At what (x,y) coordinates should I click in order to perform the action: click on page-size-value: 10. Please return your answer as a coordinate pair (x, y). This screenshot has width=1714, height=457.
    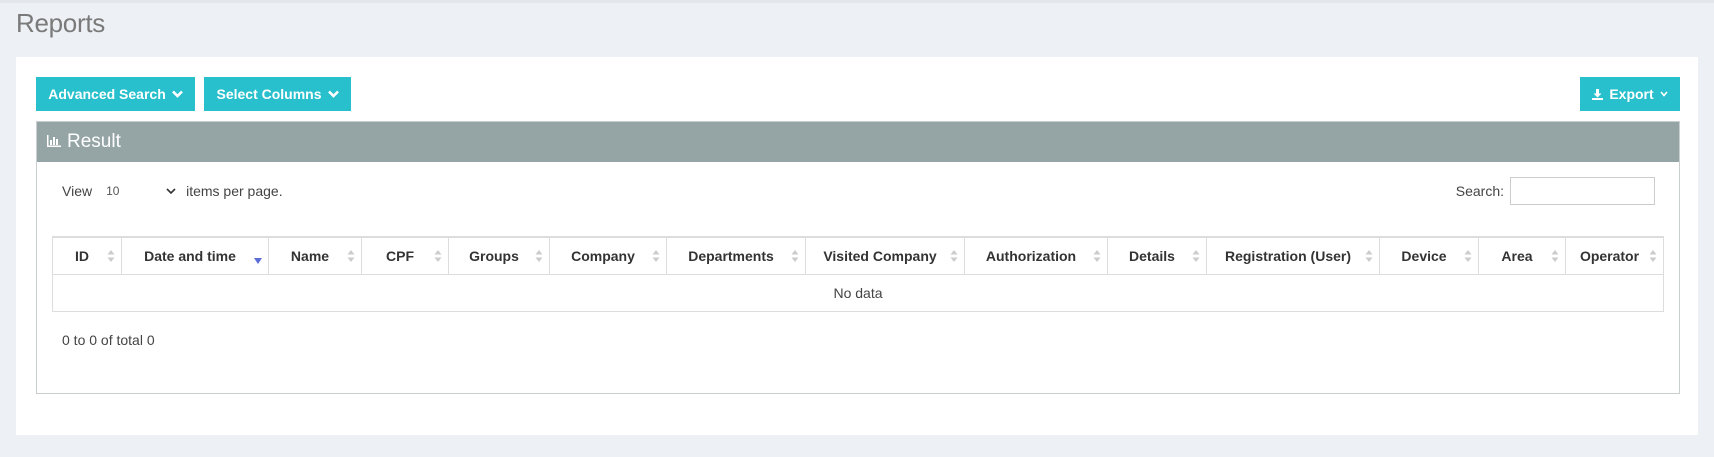
    Looking at the image, I should click on (113, 191).